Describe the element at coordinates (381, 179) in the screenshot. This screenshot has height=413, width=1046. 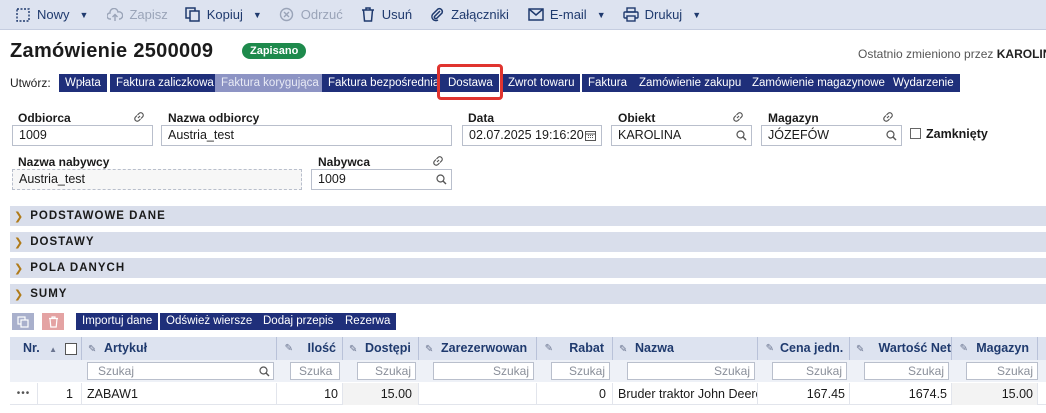
I see `buyer-input: 1009` at that location.